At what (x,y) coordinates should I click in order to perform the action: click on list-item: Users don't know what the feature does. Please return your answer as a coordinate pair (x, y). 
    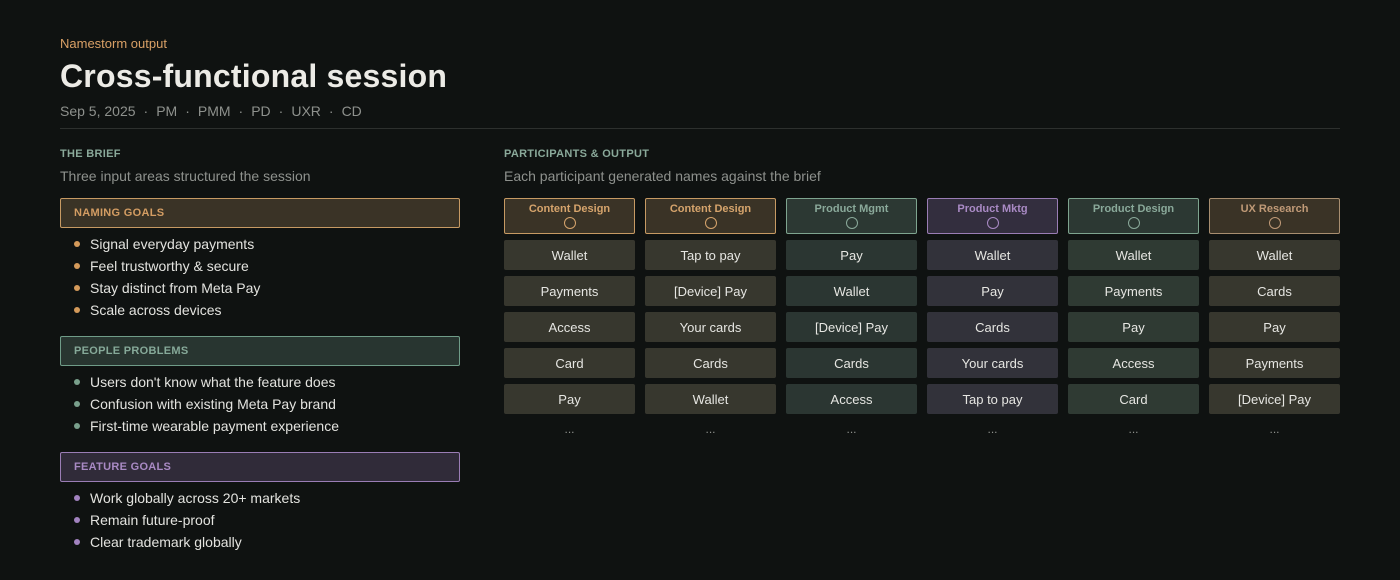
    Looking at the image, I should click on (199, 382).